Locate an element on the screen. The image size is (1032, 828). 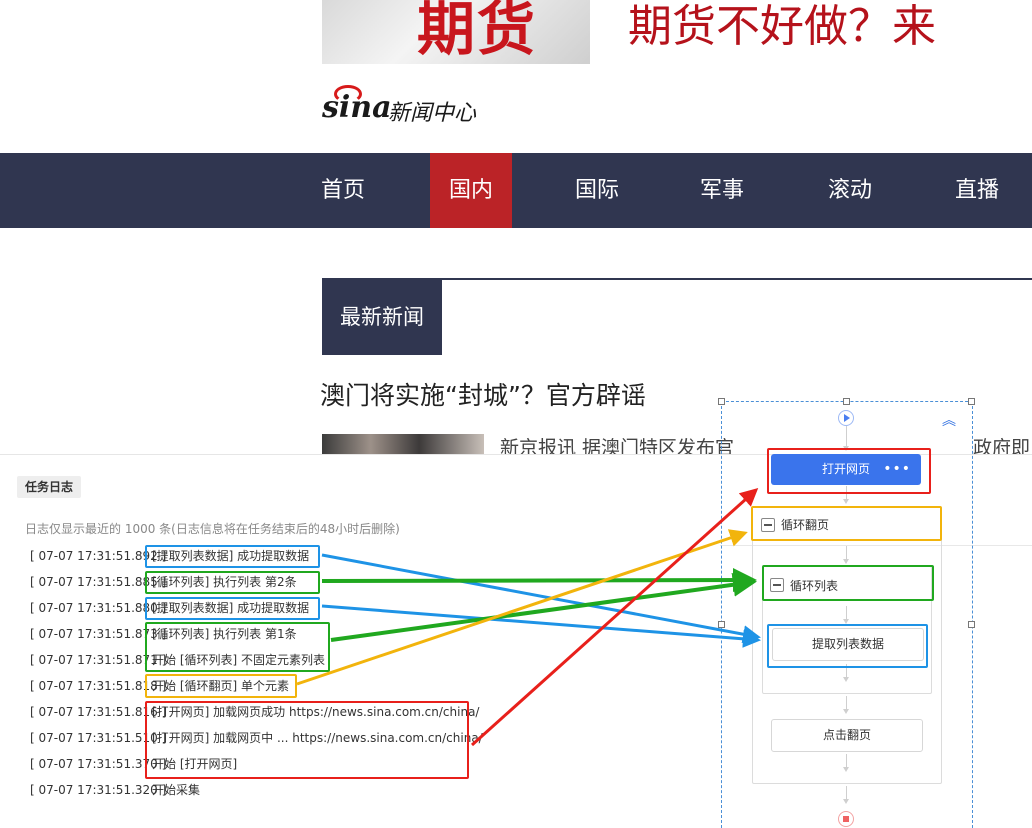
annotation-arrows is located at coordinates (528, 617).